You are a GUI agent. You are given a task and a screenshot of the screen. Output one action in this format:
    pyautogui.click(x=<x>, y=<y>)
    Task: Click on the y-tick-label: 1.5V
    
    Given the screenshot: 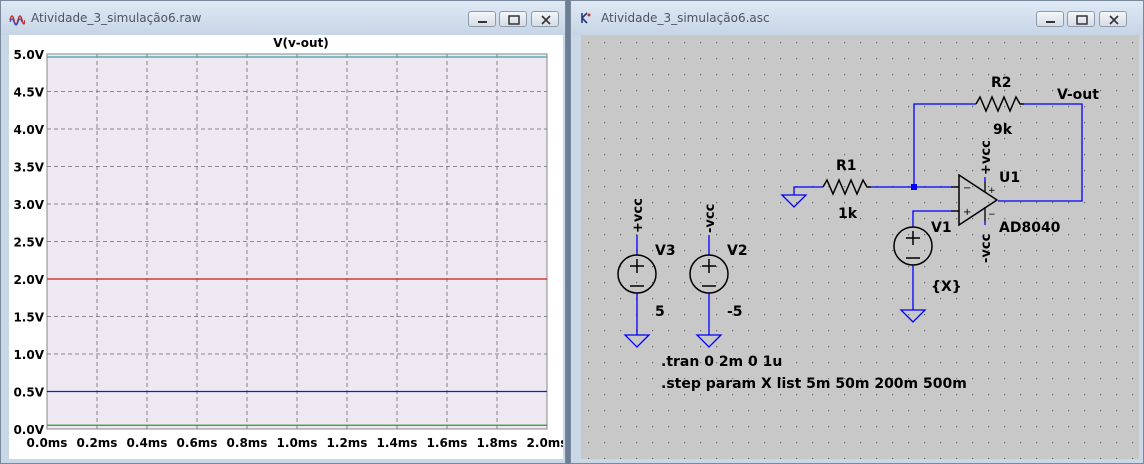 What is the action you would take?
    pyautogui.click(x=28, y=318)
    